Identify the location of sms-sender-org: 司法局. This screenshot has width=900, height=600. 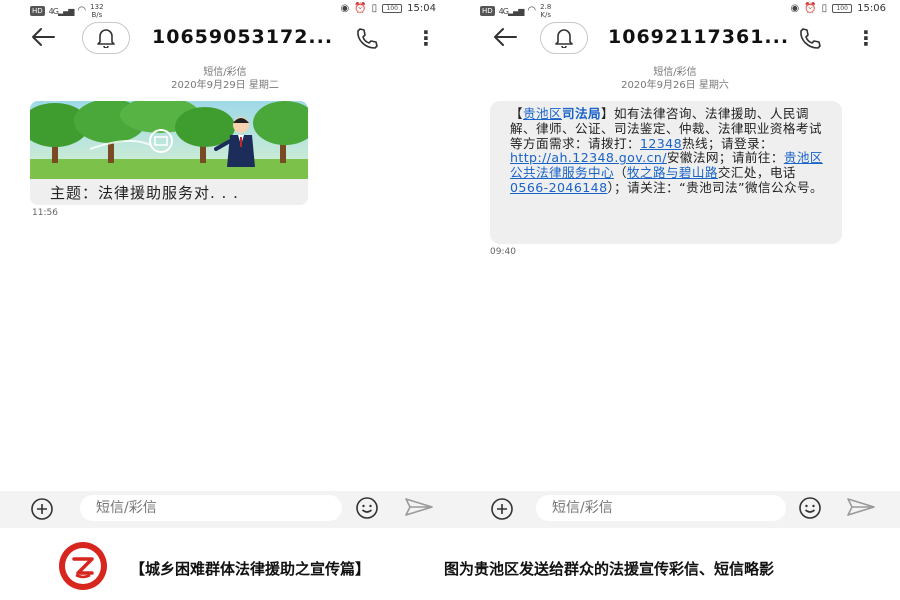
(581, 113).